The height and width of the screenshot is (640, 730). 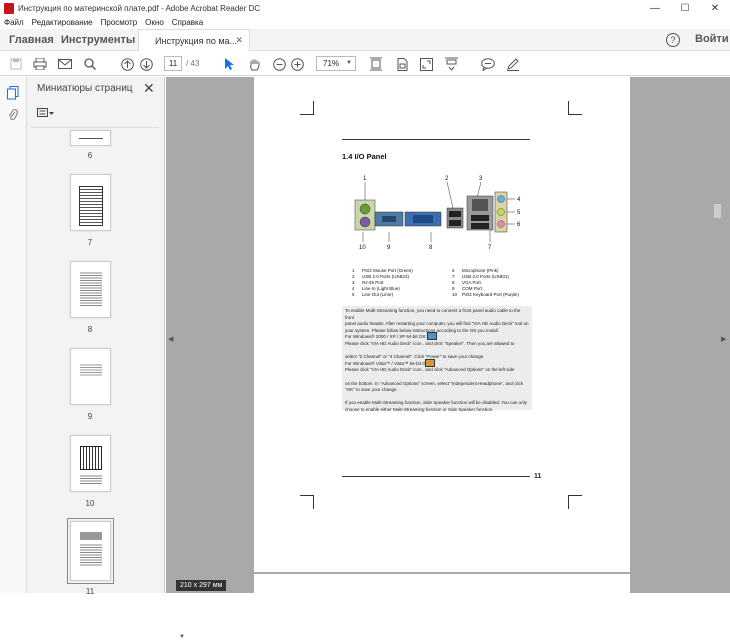 What do you see at coordinates (519, 200) in the screenshot?
I see `callout-4: 4` at bounding box center [519, 200].